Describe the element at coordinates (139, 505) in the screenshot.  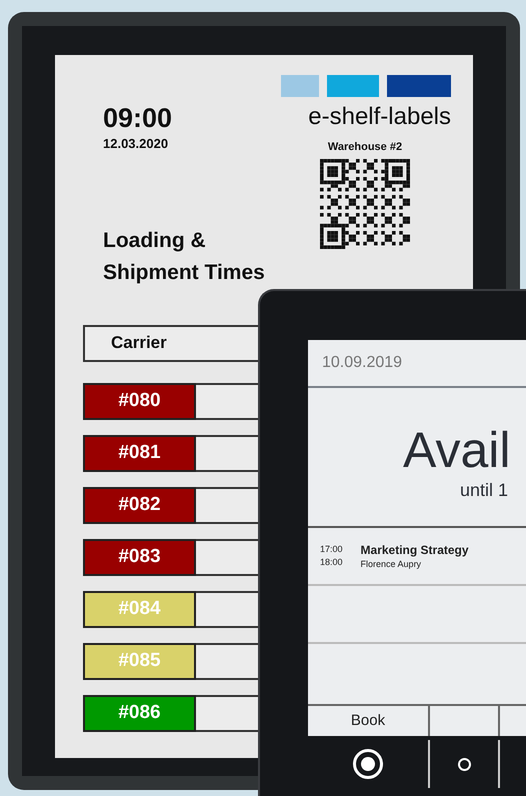
I see `carrier-id-cell: #082` at that location.